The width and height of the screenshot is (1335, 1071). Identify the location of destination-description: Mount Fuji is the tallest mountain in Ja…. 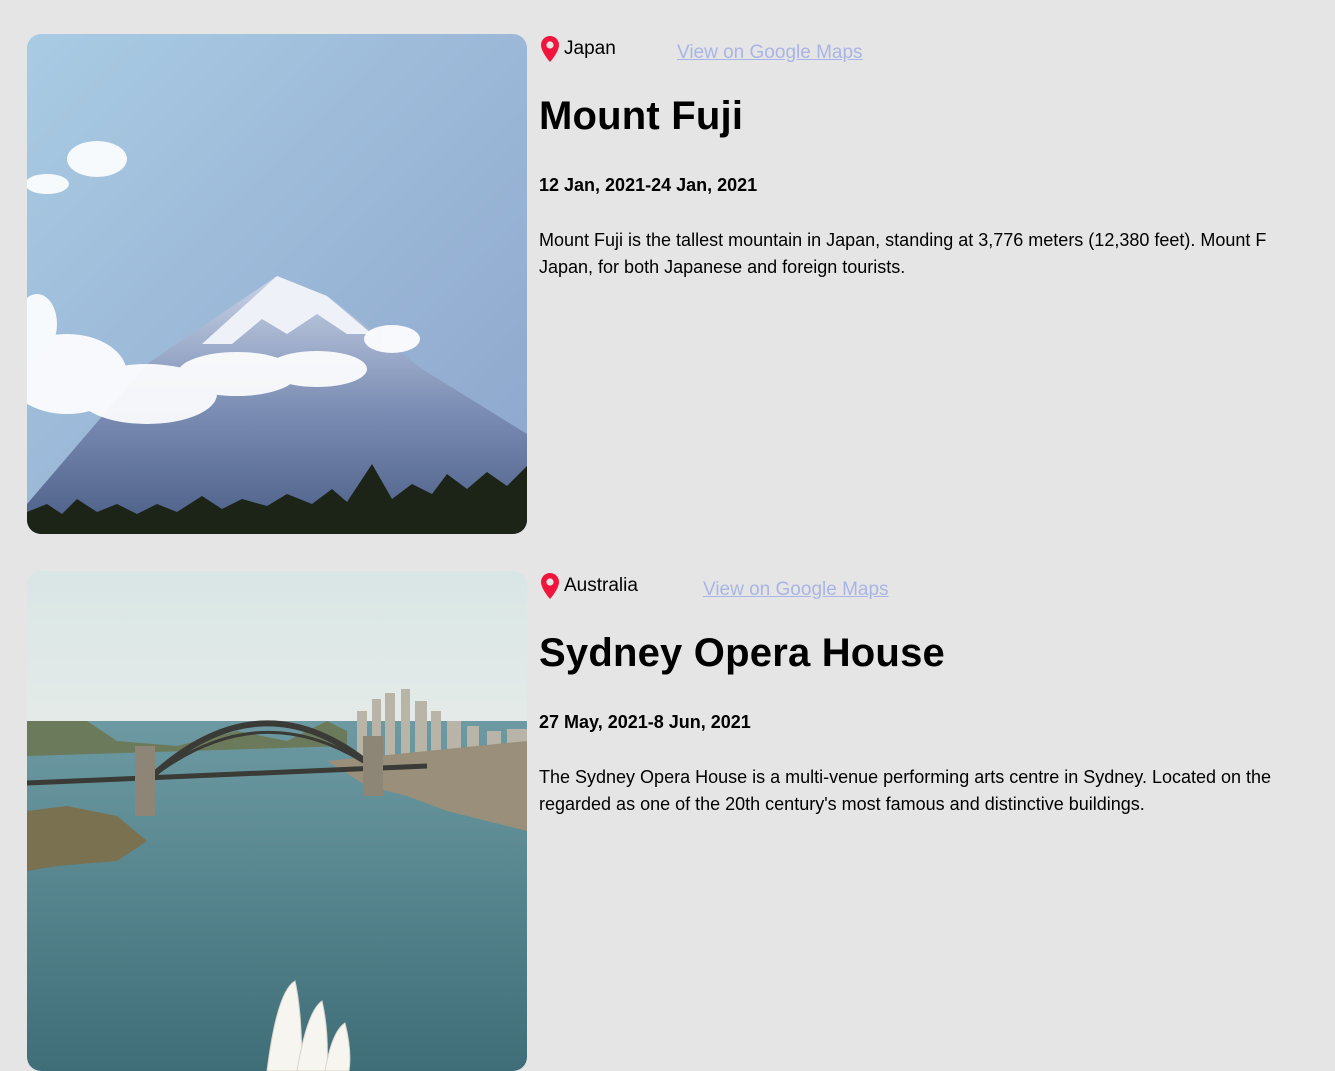
(902, 254).